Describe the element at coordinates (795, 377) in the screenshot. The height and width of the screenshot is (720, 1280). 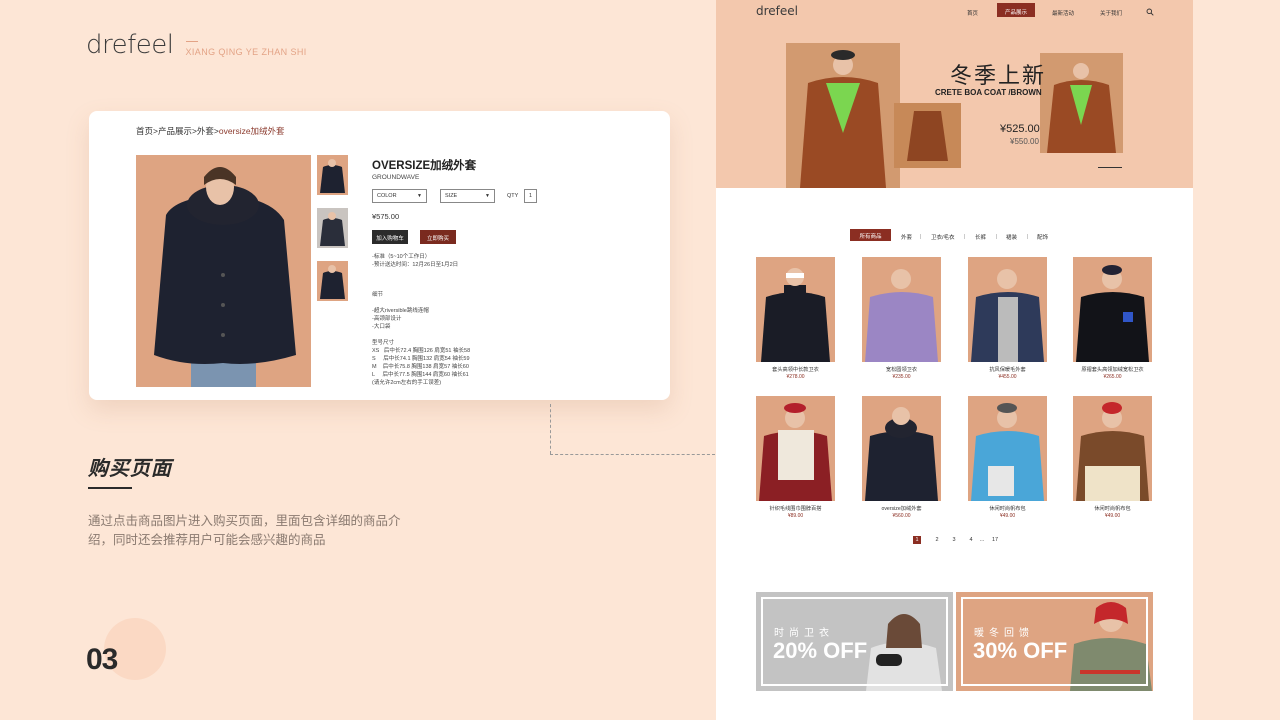
I see `product-card-price: ¥278.00` at that location.